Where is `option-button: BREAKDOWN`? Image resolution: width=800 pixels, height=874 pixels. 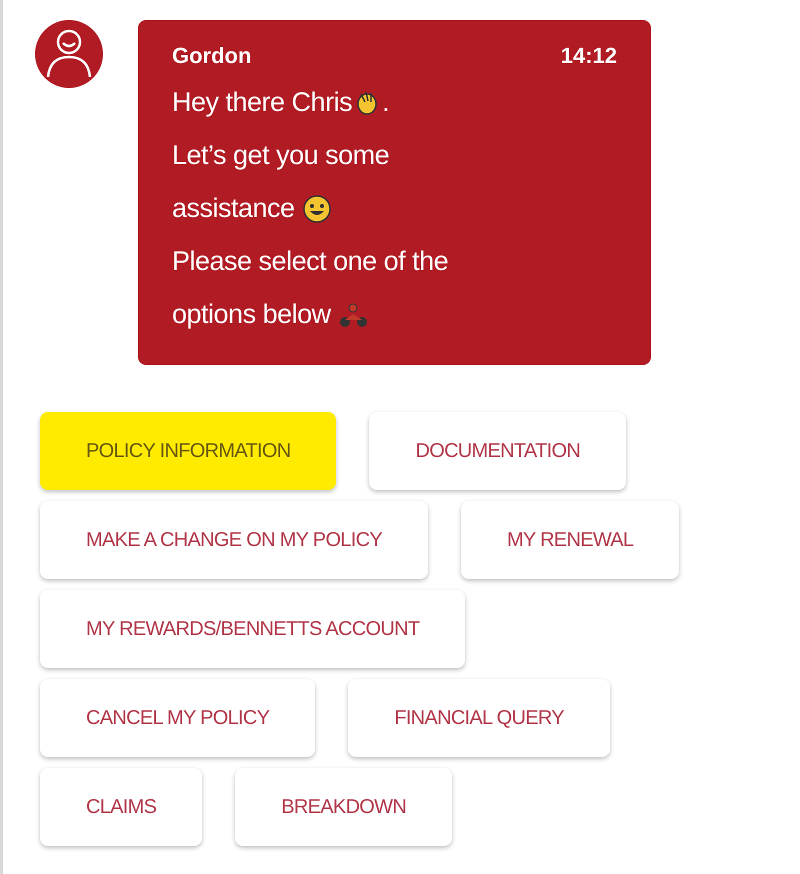
option-button: BREAKDOWN is located at coordinates (343, 807).